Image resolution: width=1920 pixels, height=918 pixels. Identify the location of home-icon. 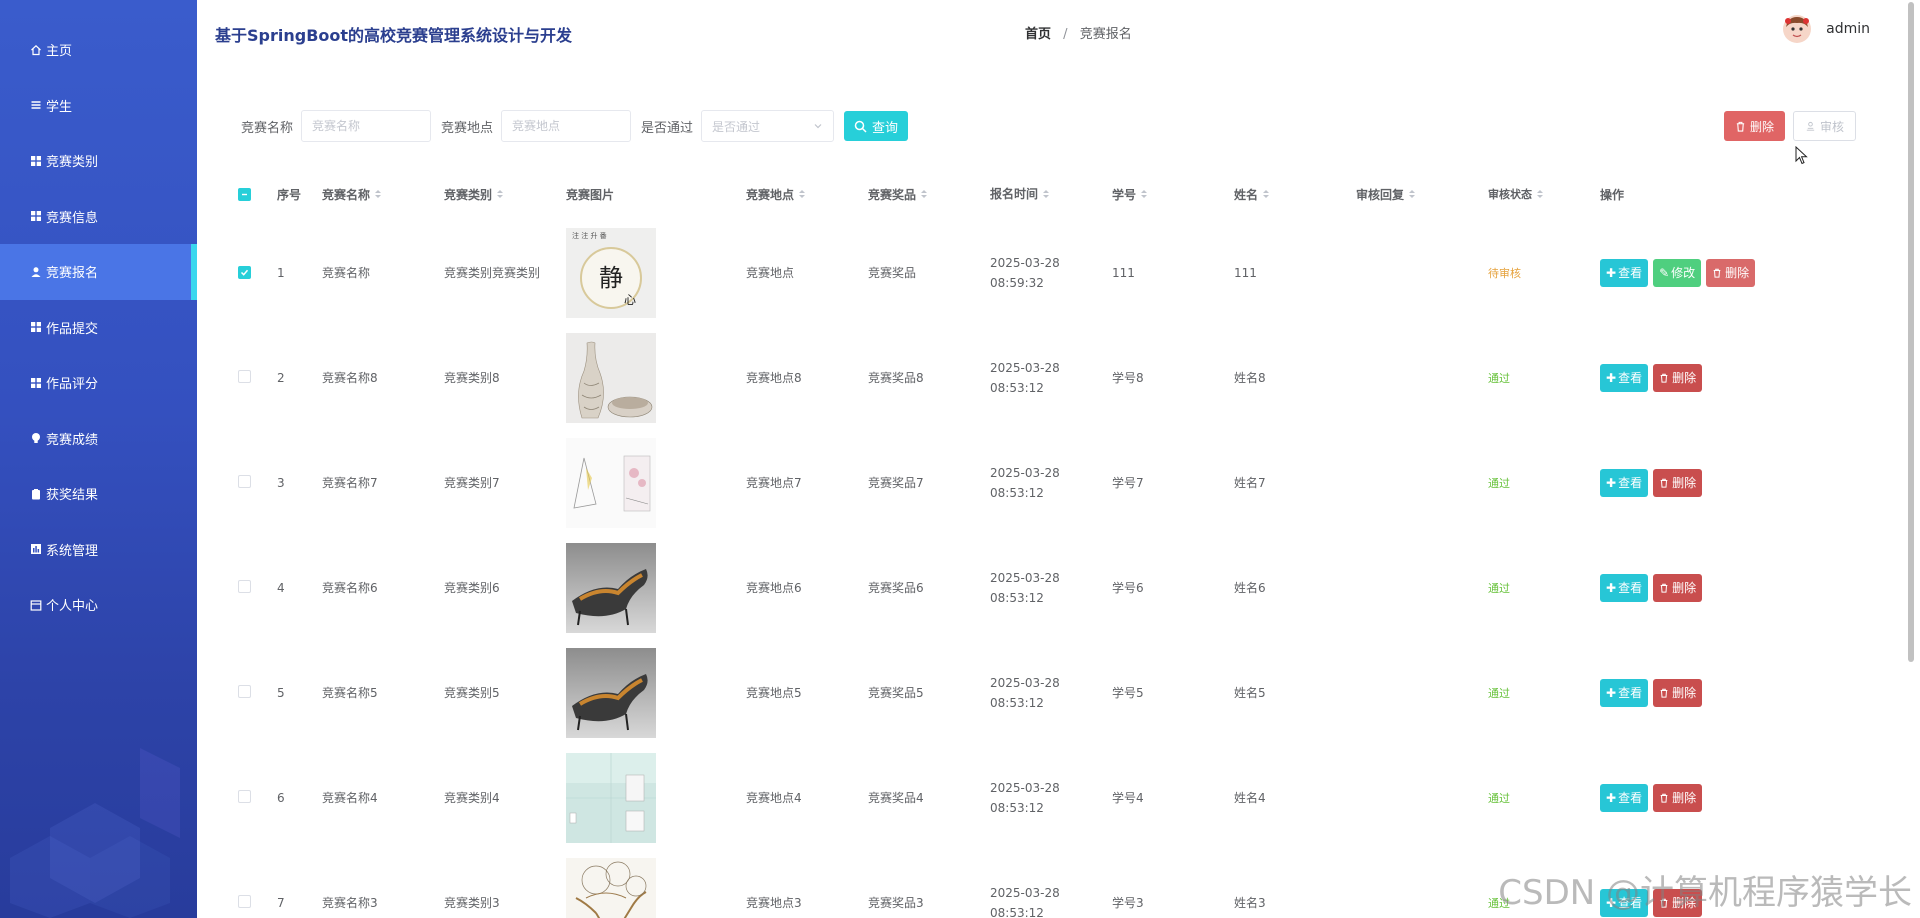
(35, 49).